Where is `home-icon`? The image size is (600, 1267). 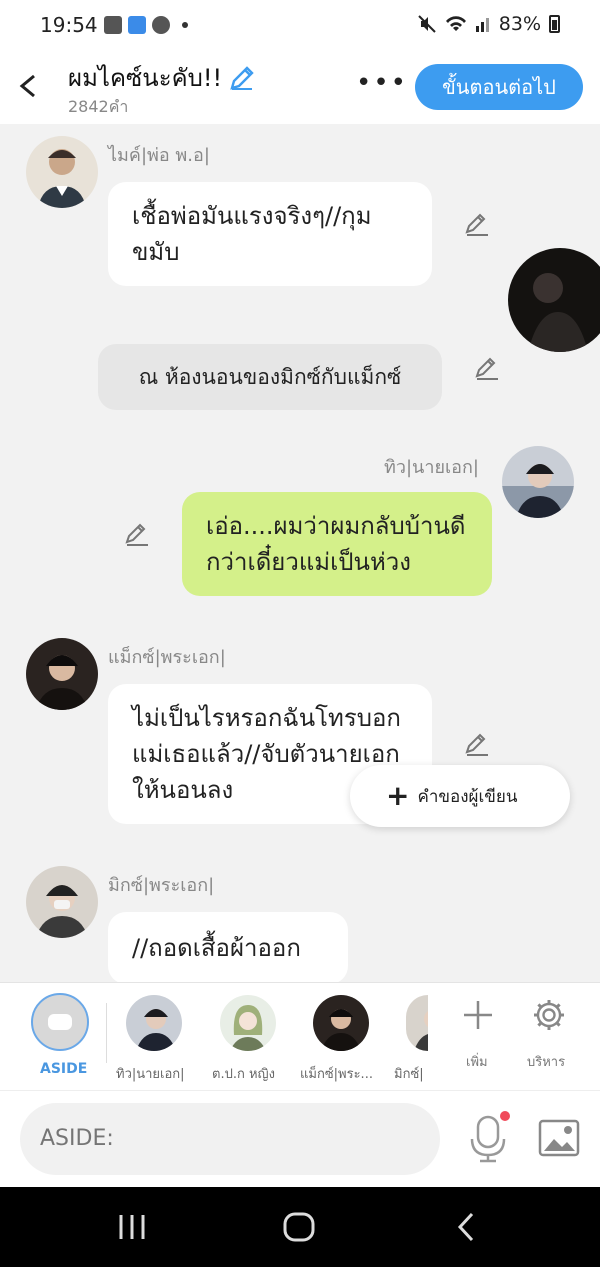 home-icon is located at coordinates (299, 1227).